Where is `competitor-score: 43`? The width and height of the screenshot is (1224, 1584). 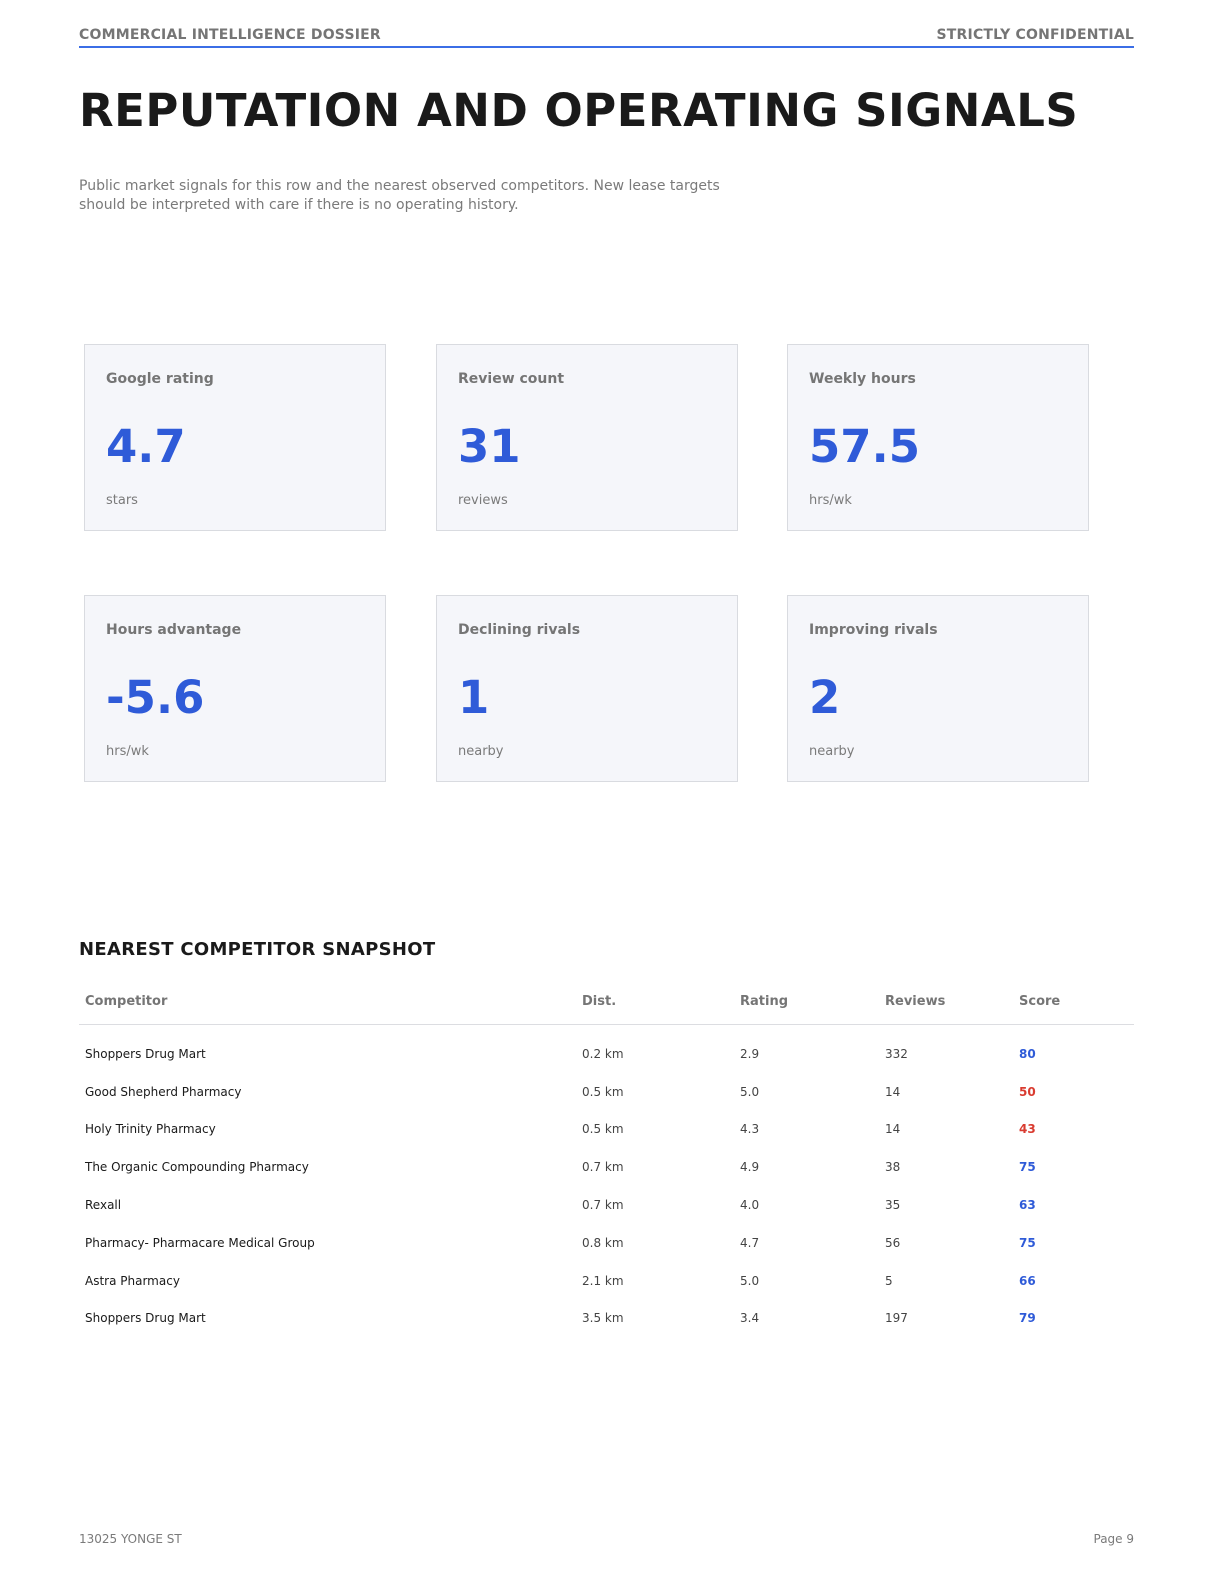
competitor-score: 43 is located at coordinates (1027, 1129).